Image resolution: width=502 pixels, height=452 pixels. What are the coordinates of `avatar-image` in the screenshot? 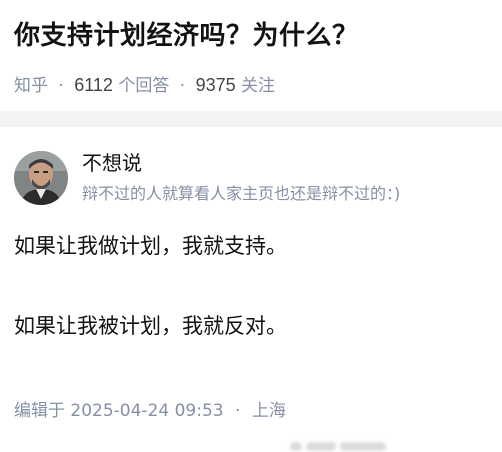 It's located at (41, 178).